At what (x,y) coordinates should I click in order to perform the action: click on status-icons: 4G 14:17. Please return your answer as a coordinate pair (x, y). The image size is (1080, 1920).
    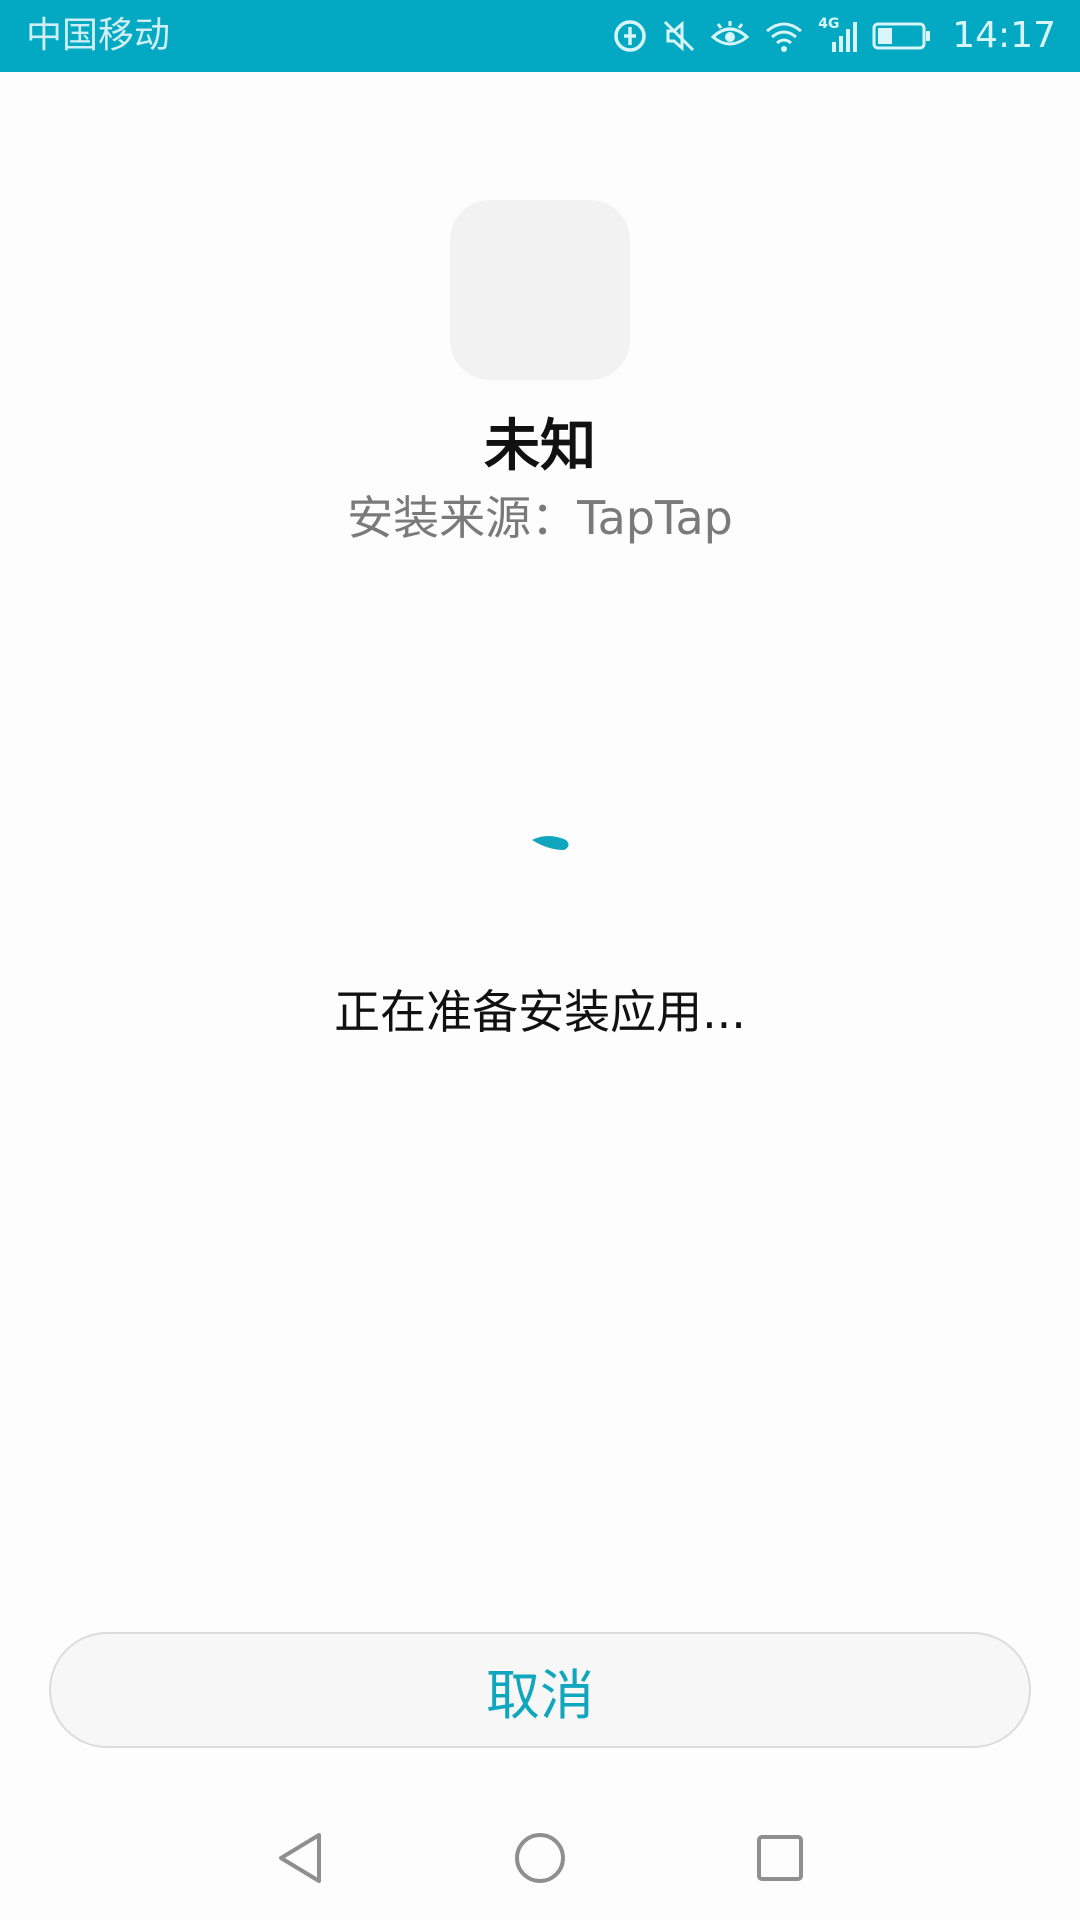
    Looking at the image, I should click on (834, 36).